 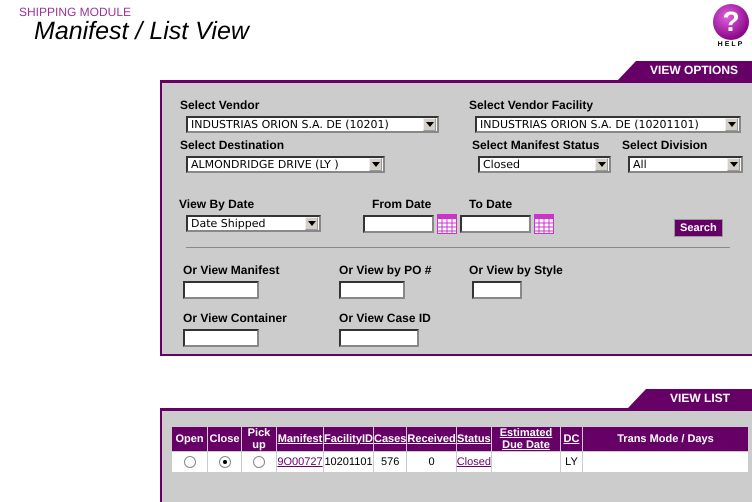 What do you see at coordinates (385, 319) in the screenshot?
I see `field-label: Or View Case ID` at bounding box center [385, 319].